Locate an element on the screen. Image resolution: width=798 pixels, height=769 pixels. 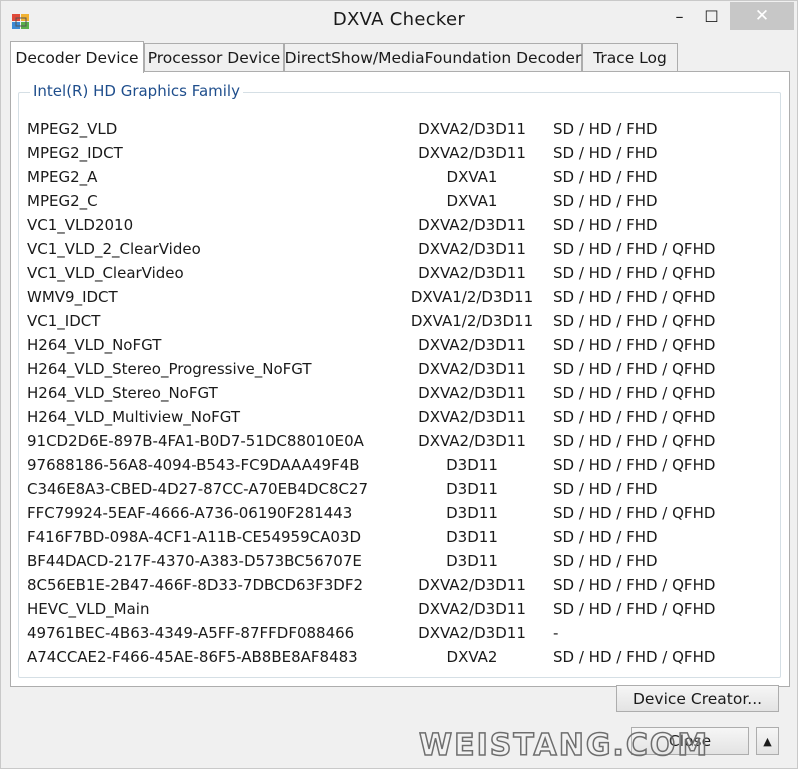
decoder-name: 49761BEC-4B63-4349-A5FF-87FFDF088466 is located at coordinates (191, 633).